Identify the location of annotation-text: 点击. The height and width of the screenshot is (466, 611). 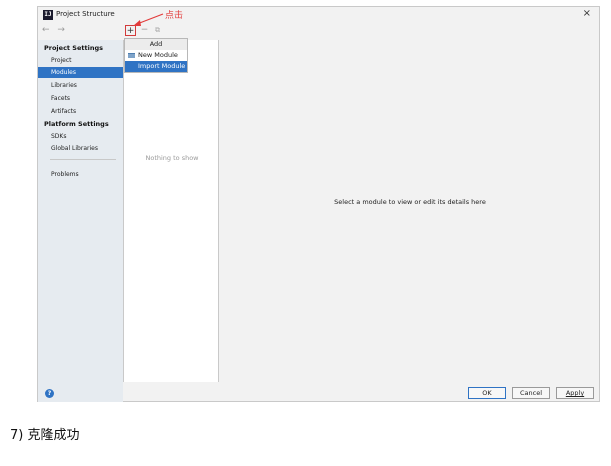
(174, 16).